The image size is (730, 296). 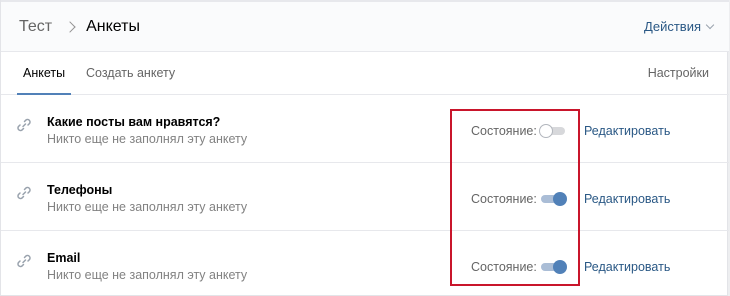 I want to click on chevron-down-icon, so click(x=710, y=24).